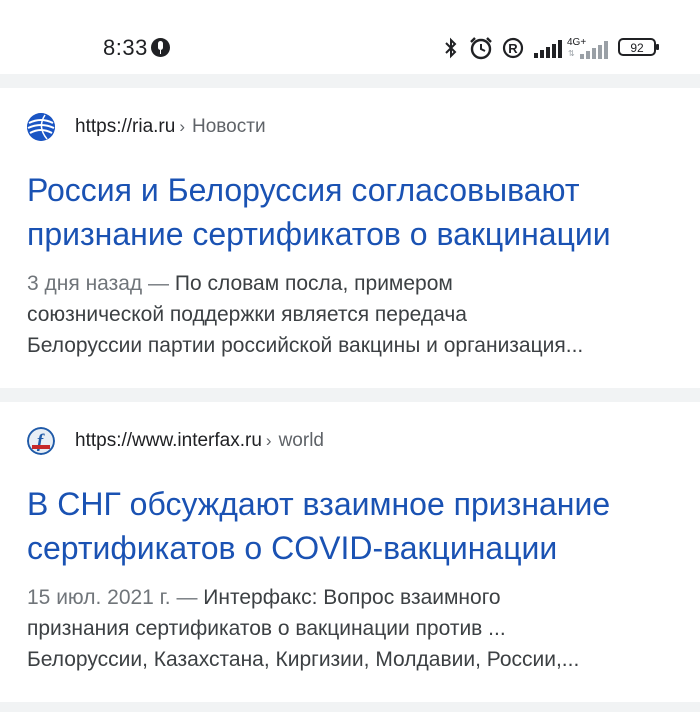 The image size is (700, 712). What do you see at coordinates (548, 49) in the screenshot?
I see `signal-icon` at bounding box center [548, 49].